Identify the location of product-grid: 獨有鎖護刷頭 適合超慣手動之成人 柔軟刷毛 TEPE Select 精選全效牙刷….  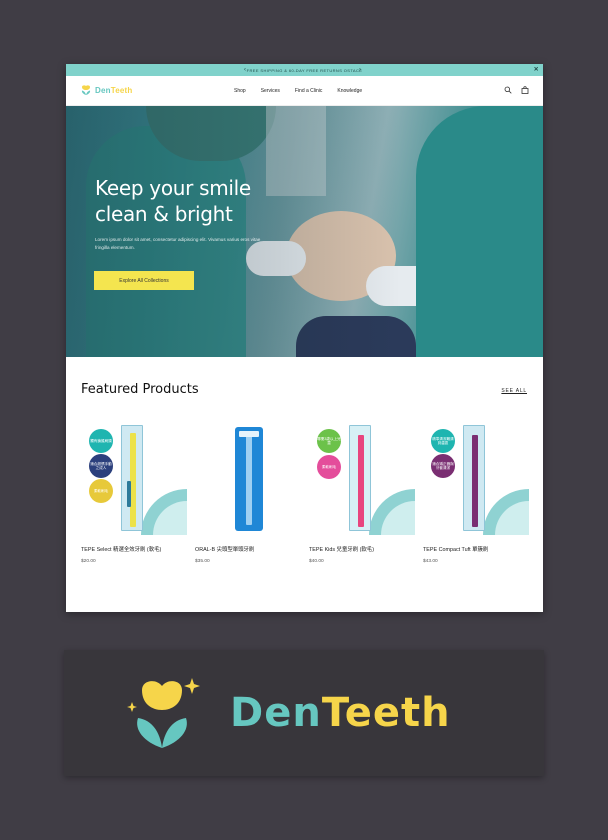
(305, 493).